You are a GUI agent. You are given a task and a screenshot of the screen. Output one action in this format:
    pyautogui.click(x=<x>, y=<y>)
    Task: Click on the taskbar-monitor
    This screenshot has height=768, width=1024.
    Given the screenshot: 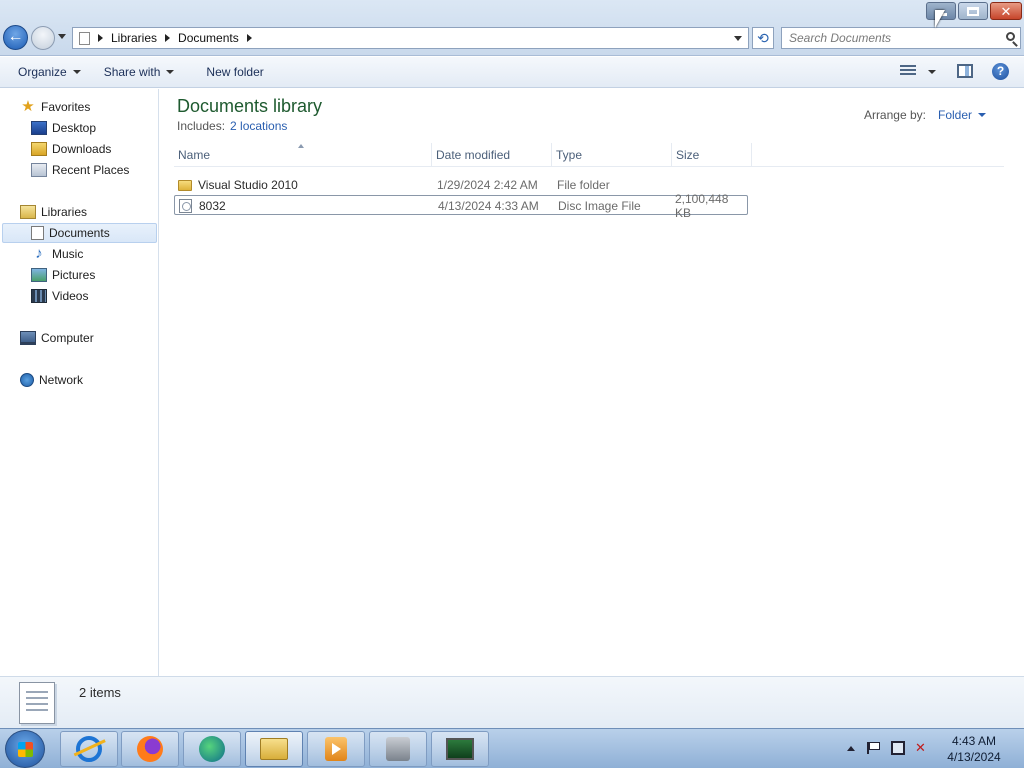 What is the action you would take?
    pyautogui.click(x=460, y=749)
    